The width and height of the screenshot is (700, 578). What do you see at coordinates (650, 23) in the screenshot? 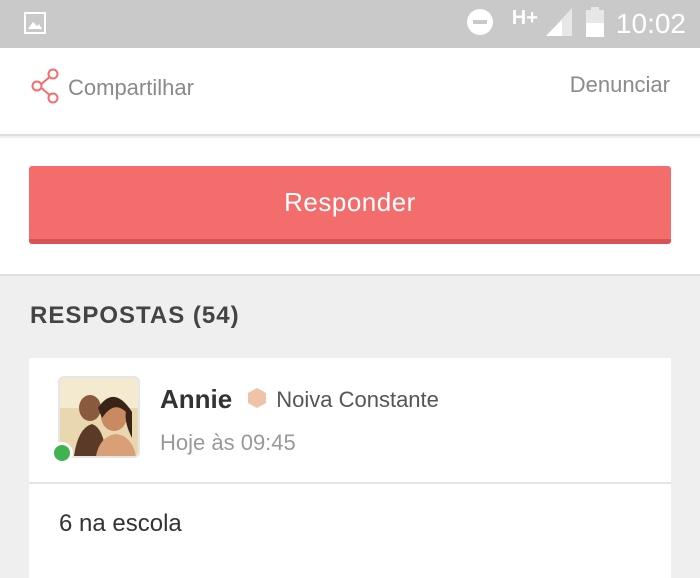
I see `clock: 10:02` at bounding box center [650, 23].